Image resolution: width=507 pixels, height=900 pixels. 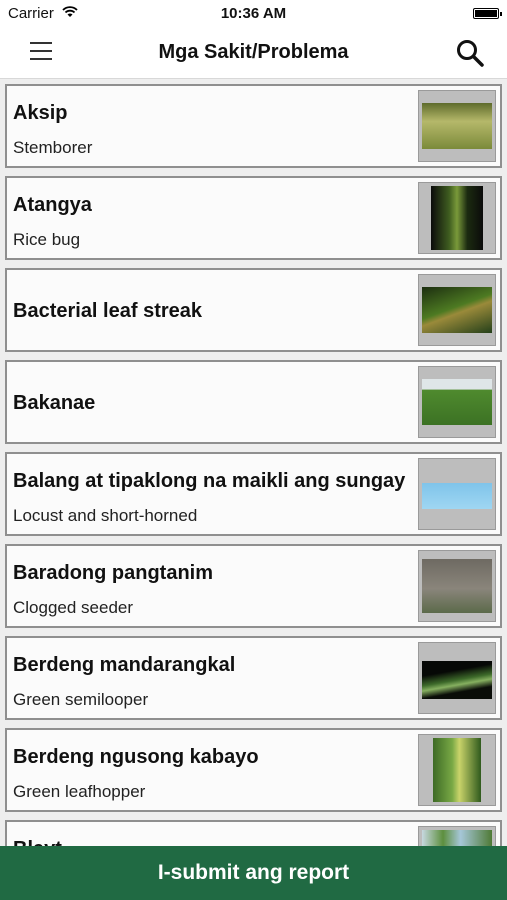 What do you see at coordinates (487, 13) in the screenshot?
I see `battery-icon` at bounding box center [487, 13].